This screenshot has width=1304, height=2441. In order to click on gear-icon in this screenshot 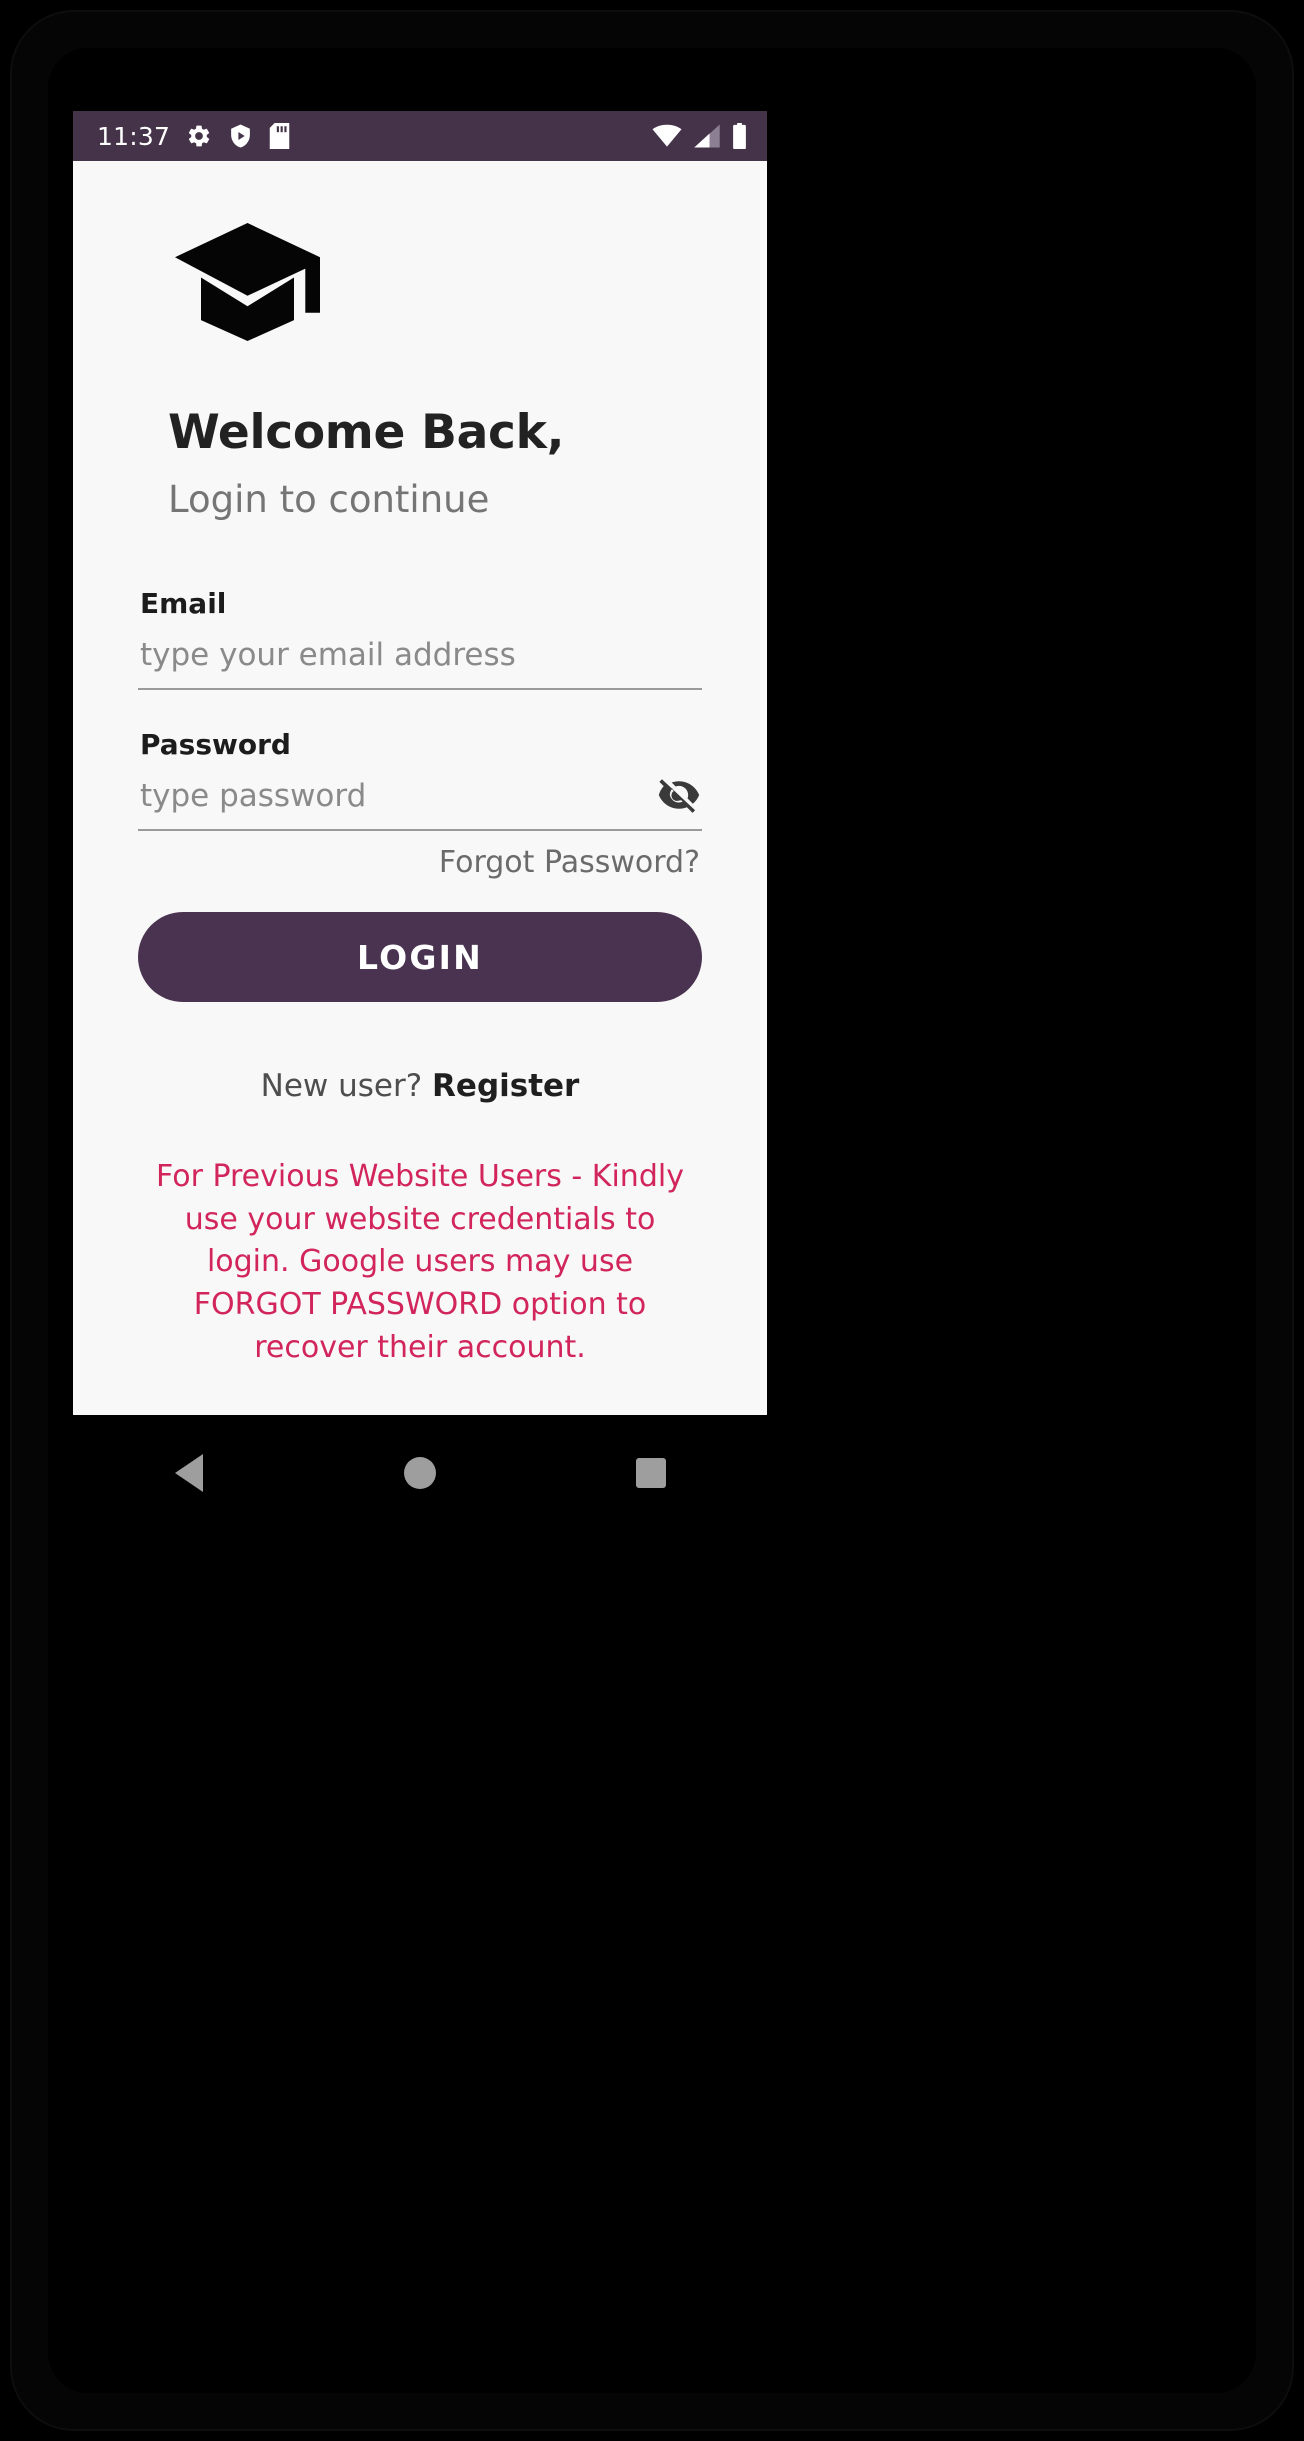, I will do `click(199, 136)`.